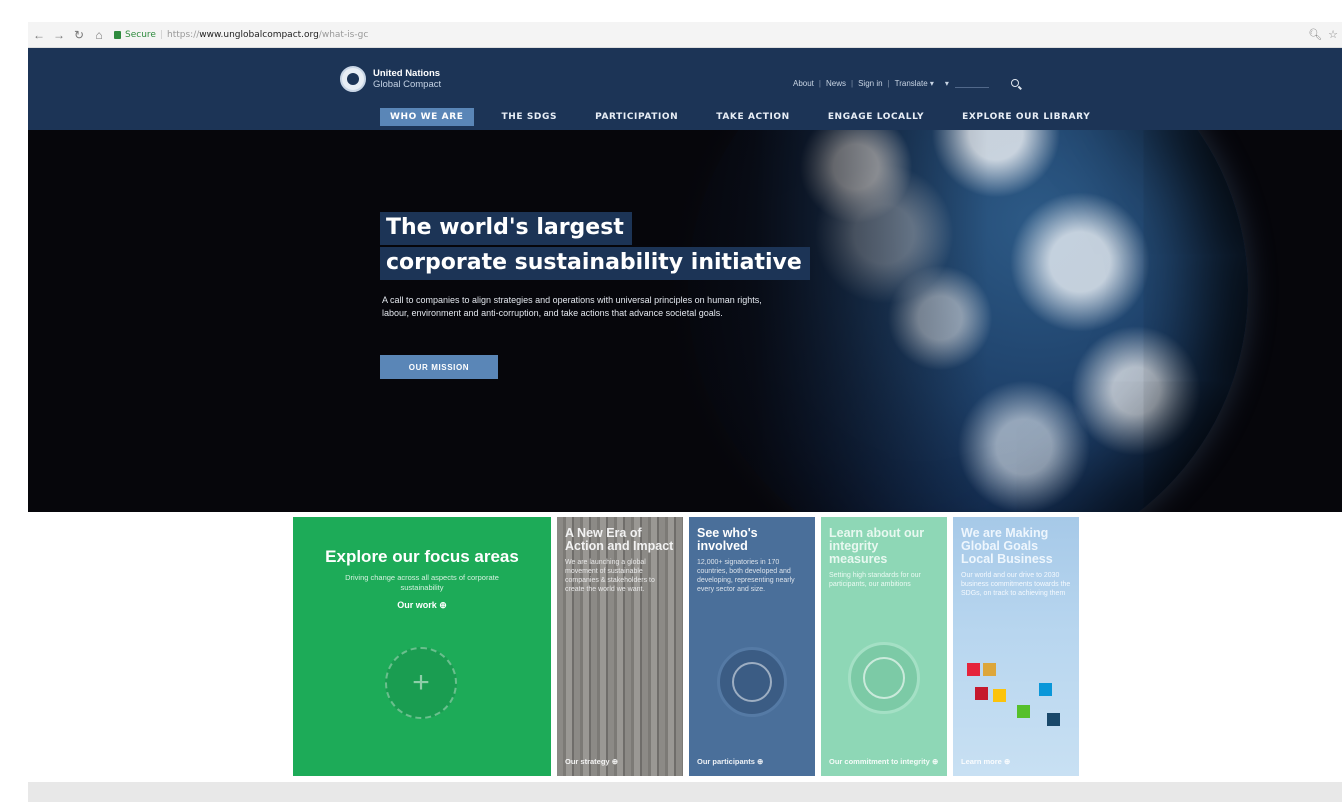  Describe the element at coordinates (417, 605) in the screenshot. I see `our-work-link-label: Our work` at that location.